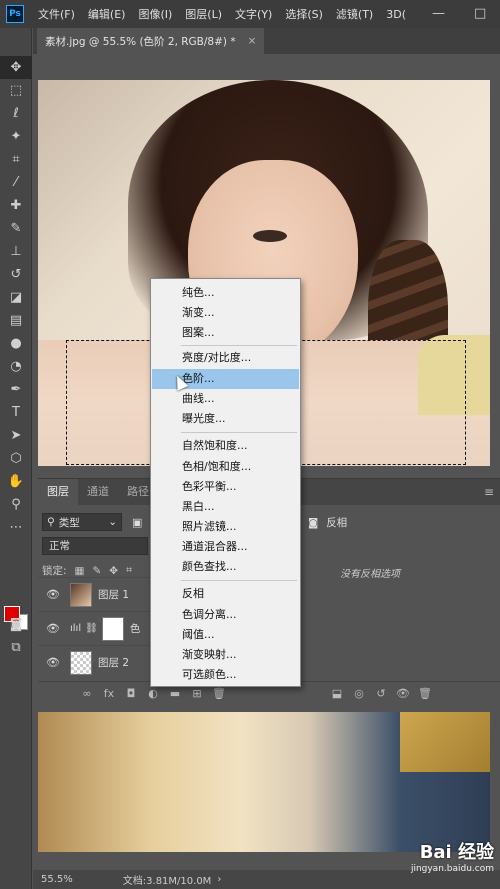 The height and width of the screenshot is (889, 500). What do you see at coordinates (16, 228) in the screenshot?
I see `brush-tool-icon: ✎` at bounding box center [16, 228].